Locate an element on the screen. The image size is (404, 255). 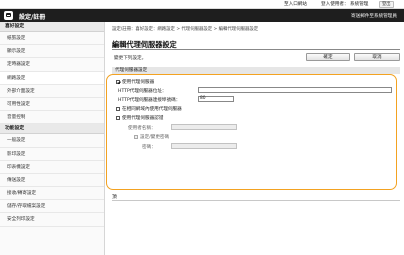
password-label: 密碼： is located at coordinates (149, 147).